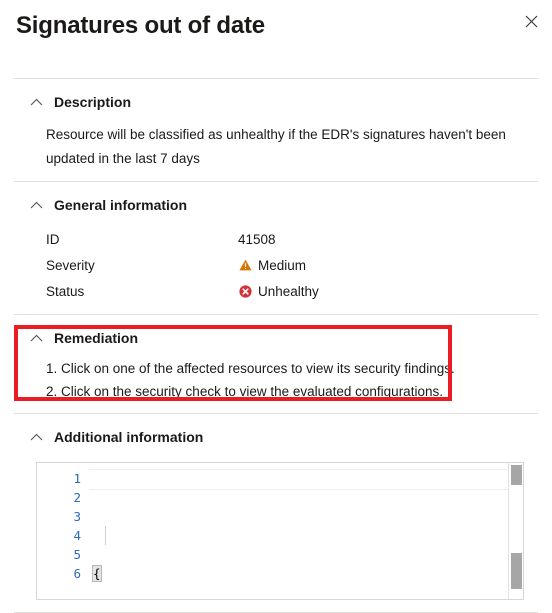 The height and width of the screenshot is (613, 552). I want to click on line-number: 5, so click(77, 554).